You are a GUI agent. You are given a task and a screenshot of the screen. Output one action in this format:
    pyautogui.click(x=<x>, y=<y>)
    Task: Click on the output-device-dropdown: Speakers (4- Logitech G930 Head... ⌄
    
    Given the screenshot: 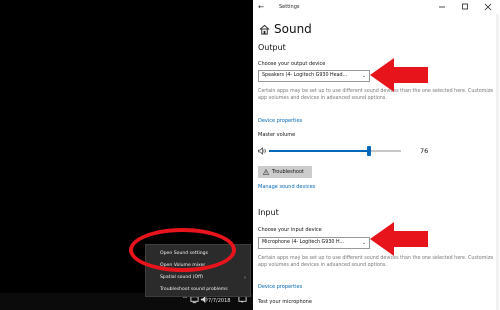 What is the action you would take?
    pyautogui.click(x=314, y=76)
    